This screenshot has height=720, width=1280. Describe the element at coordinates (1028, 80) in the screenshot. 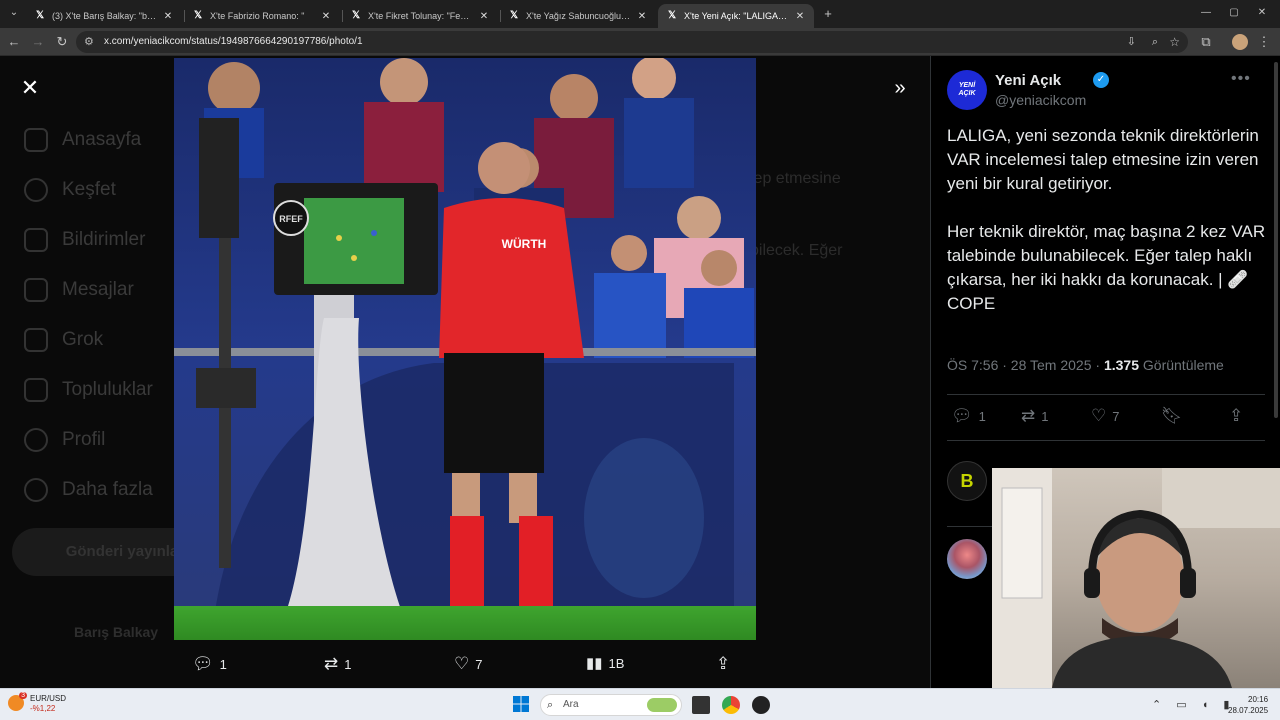

I see `author-name: Yeni Açık` at that location.